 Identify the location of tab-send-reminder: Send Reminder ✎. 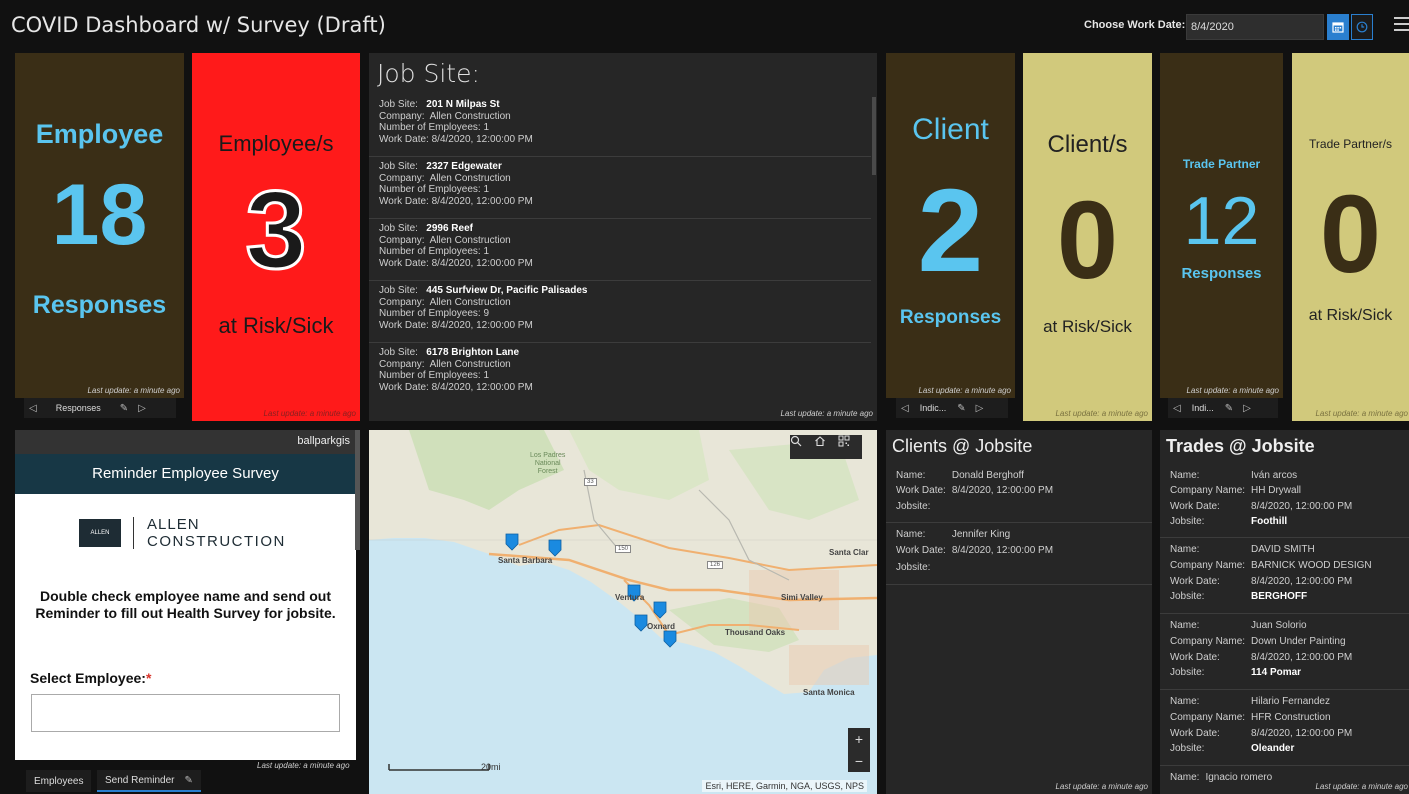
(149, 781).